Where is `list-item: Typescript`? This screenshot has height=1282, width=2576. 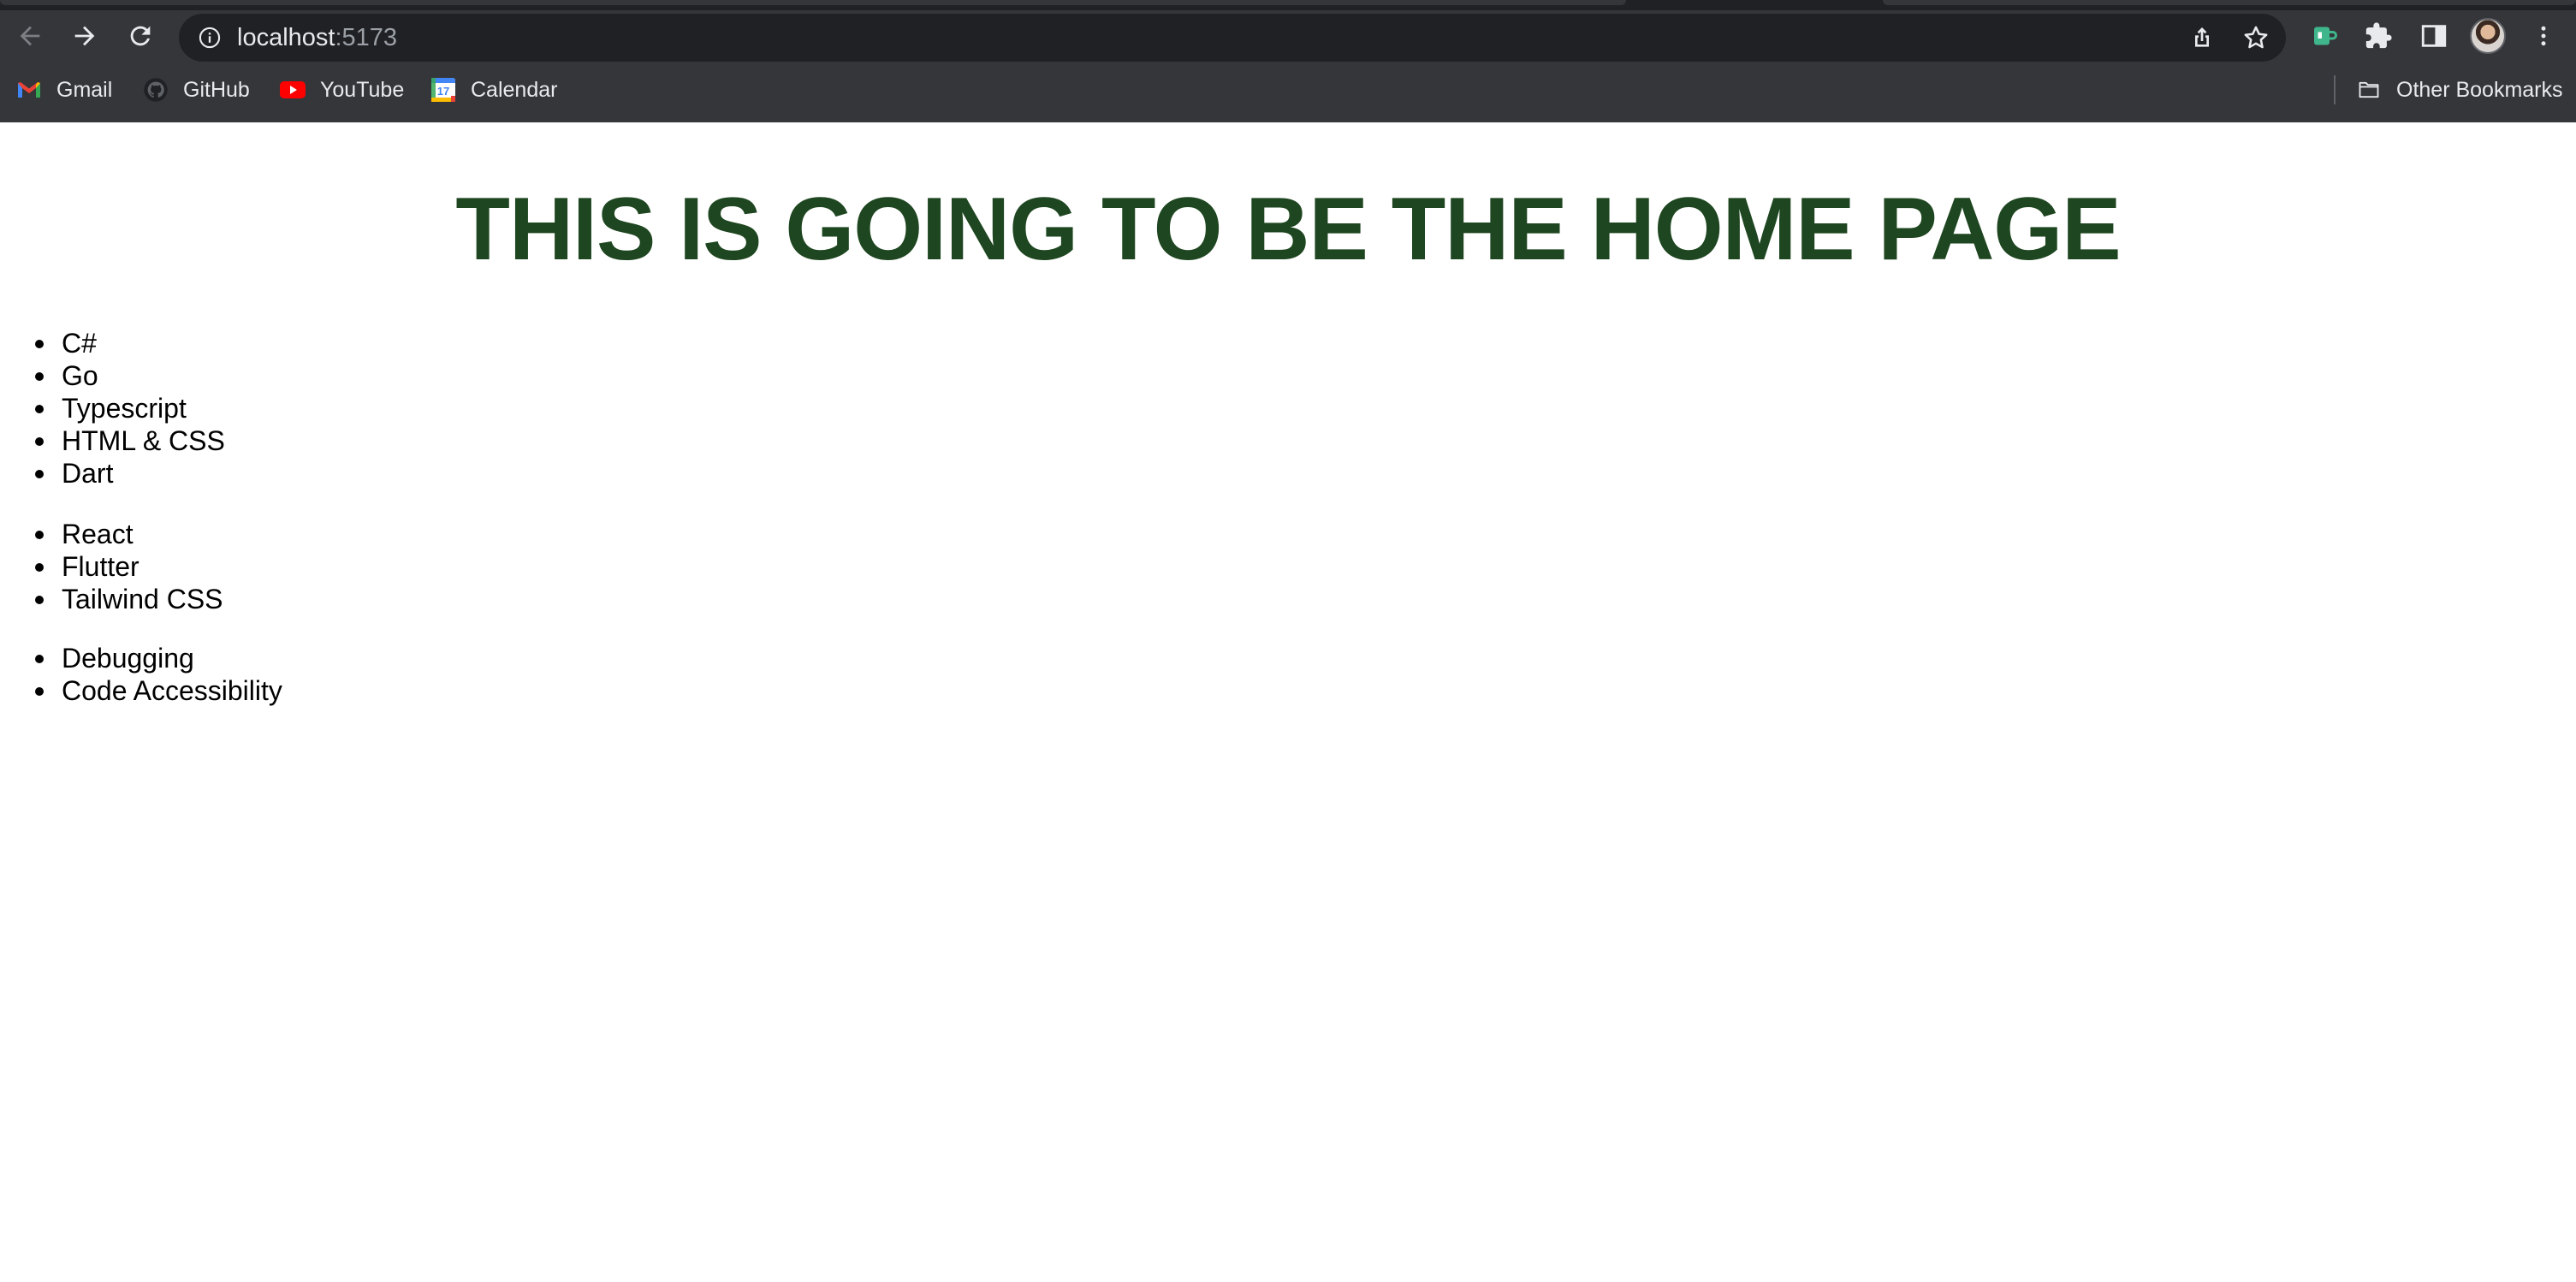 list-item: Typescript is located at coordinates (130, 408).